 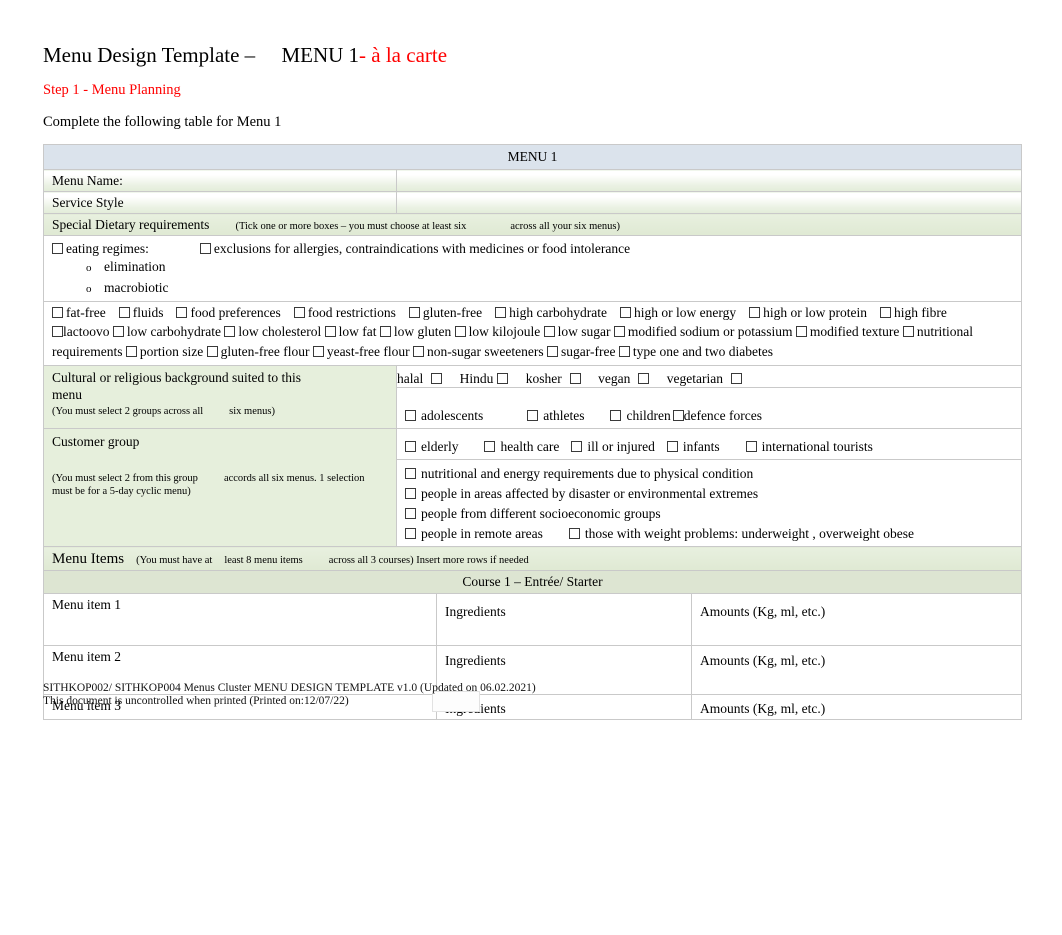 What do you see at coordinates (716, 415) in the screenshot?
I see `checkbox-defence-forces: defence forces` at bounding box center [716, 415].